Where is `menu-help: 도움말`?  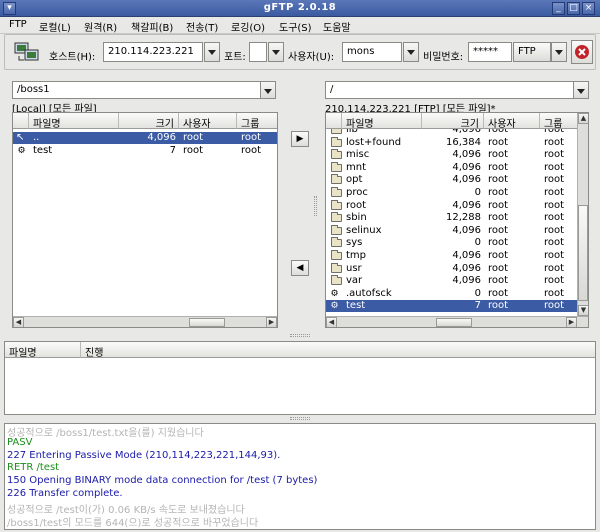
menu-help: 도움말 is located at coordinates (337, 26).